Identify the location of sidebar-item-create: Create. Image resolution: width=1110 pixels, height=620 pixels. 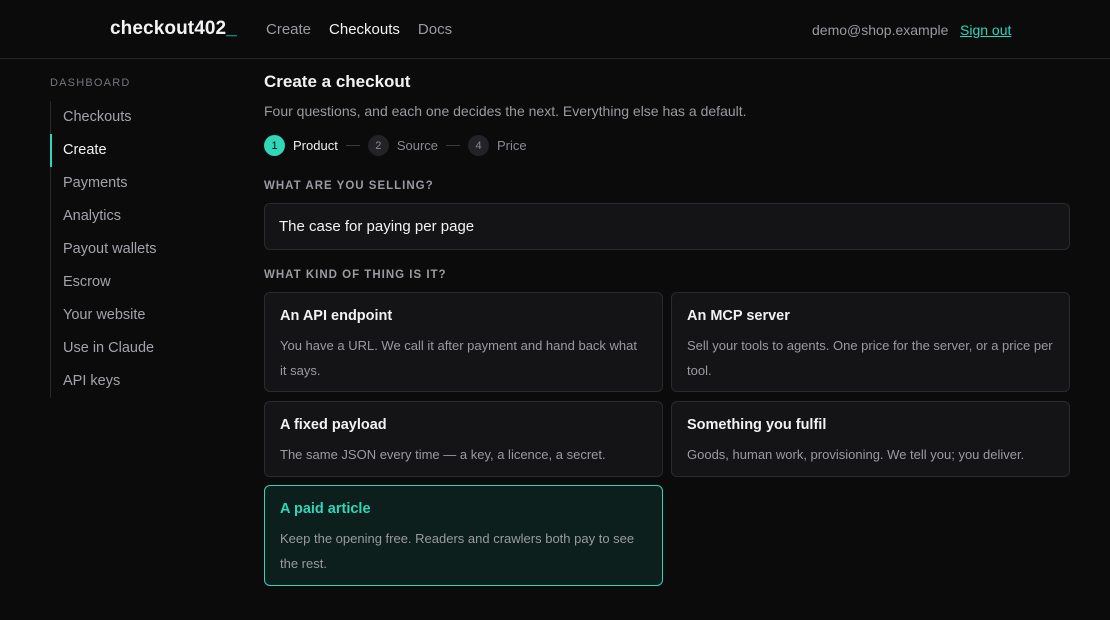
(130, 150).